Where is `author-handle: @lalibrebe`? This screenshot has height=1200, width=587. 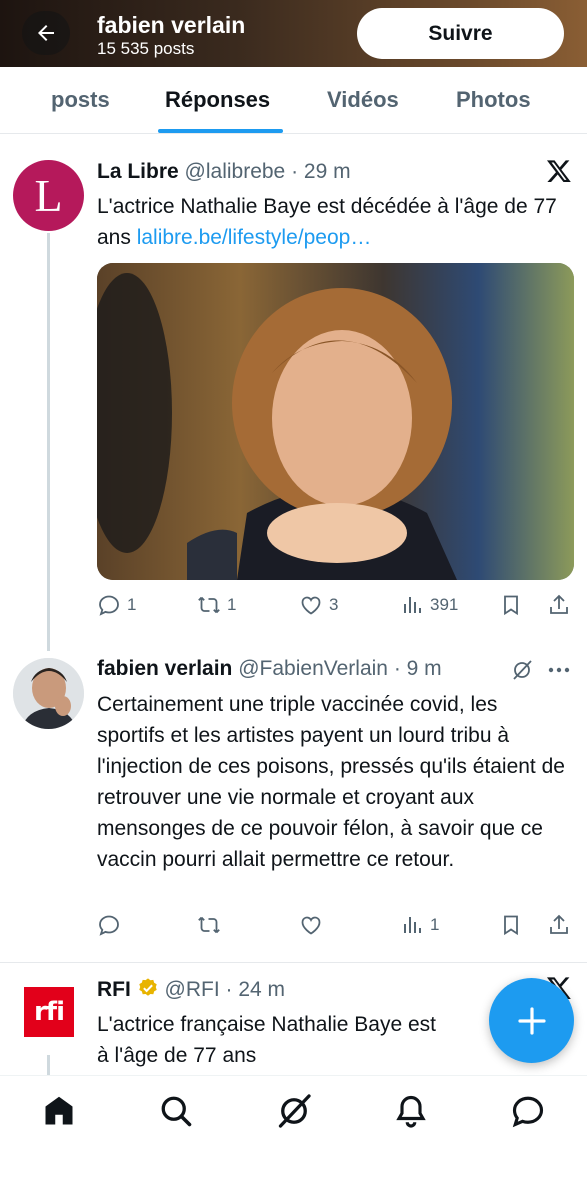 author-handle: @lalibrebe is located at coordinates (235, 171).